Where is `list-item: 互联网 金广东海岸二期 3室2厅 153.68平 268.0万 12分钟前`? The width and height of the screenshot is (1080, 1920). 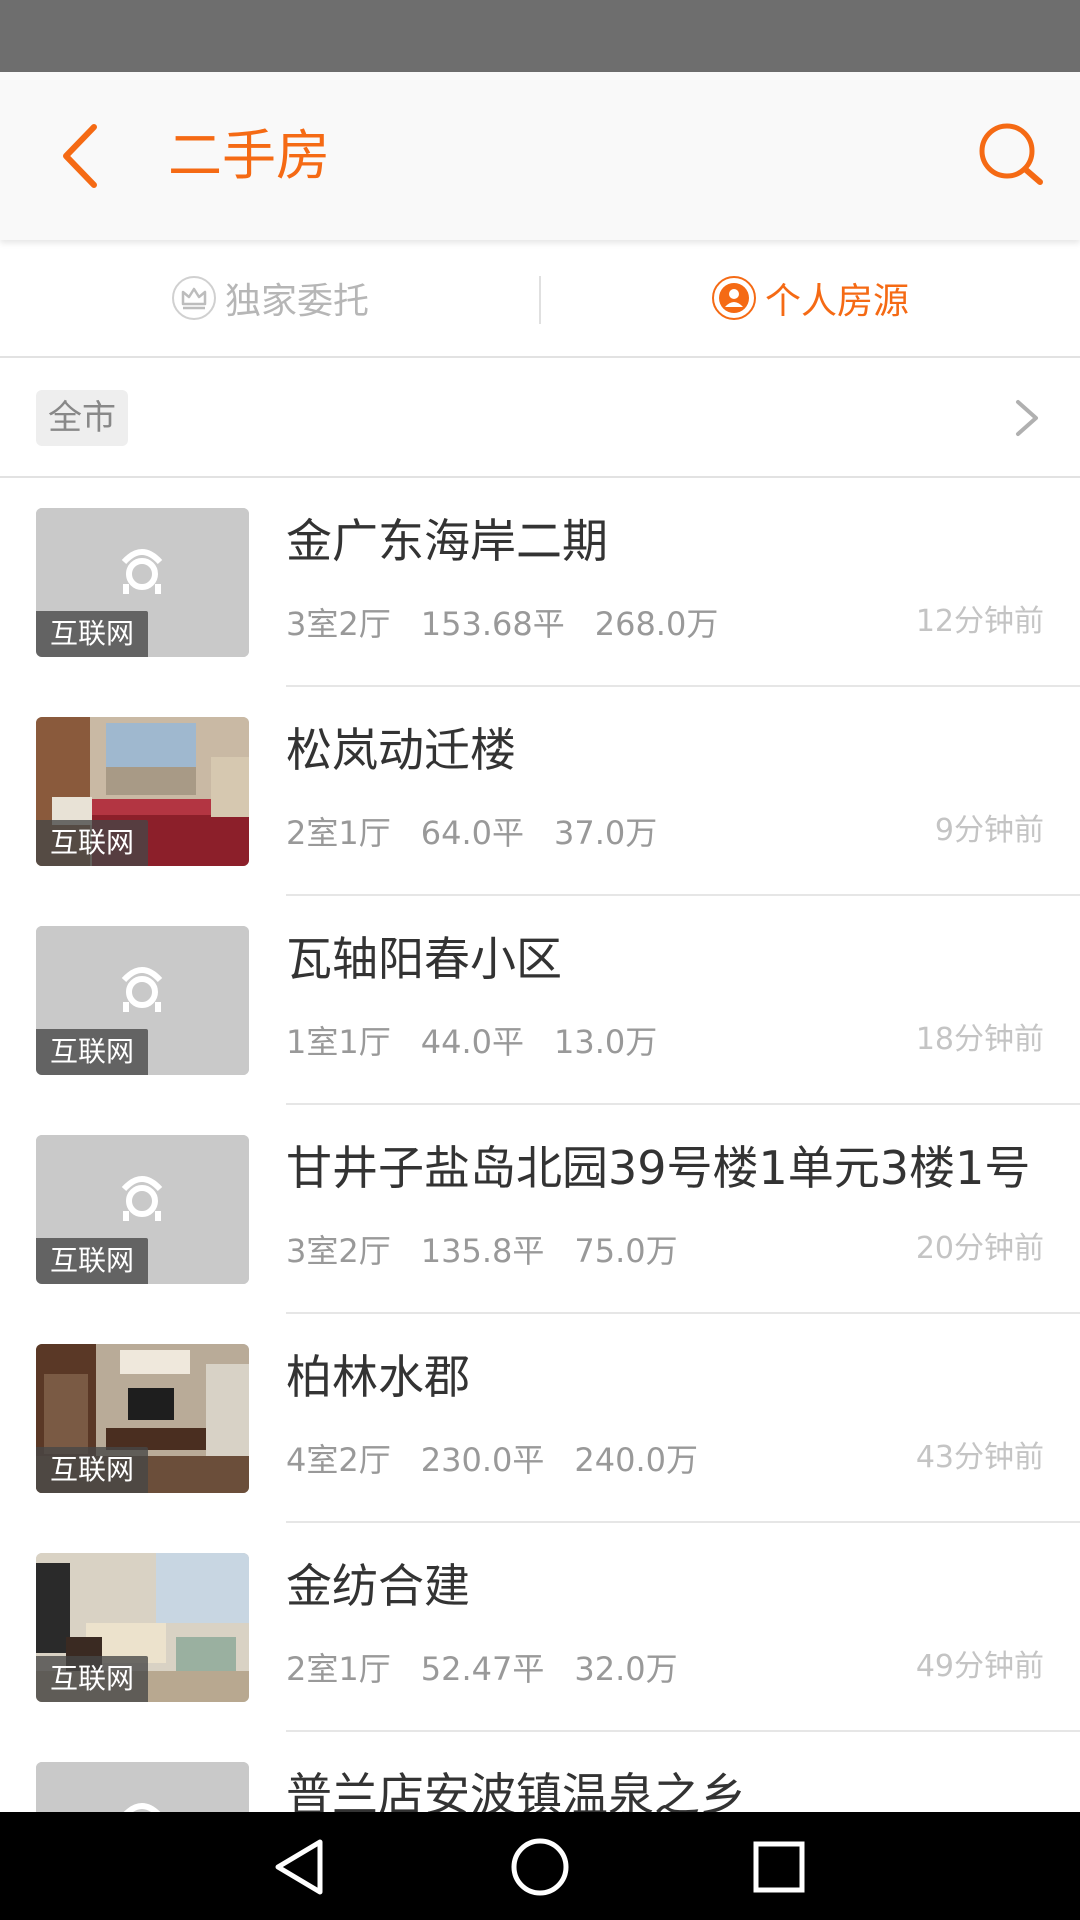
list-item: 互联网 金广东海岸二期 3室2厅 153.68平 268.0万 12分钟前 is located at coordinates (540, 582).